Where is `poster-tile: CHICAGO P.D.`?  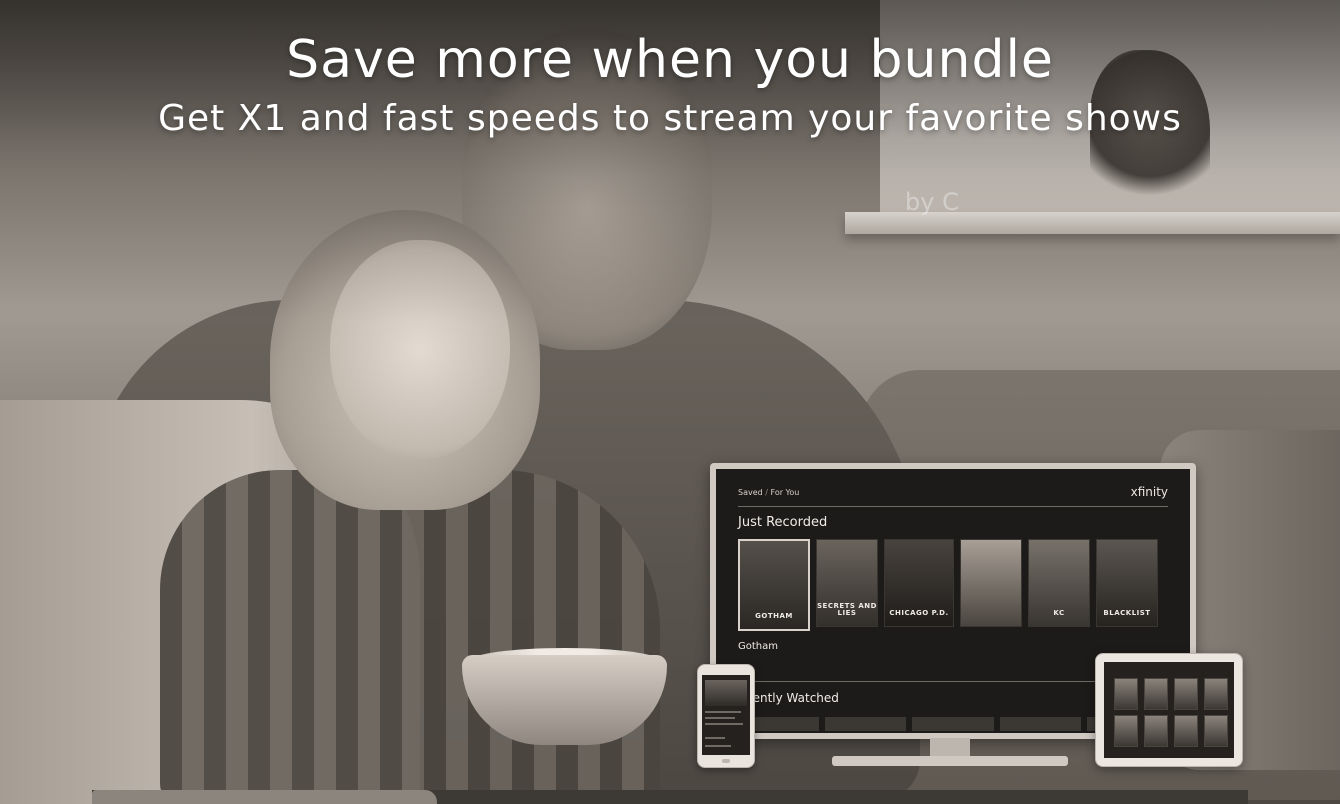
poster-tile: CHICAGO P.D. is located at coordinates (919, 583).